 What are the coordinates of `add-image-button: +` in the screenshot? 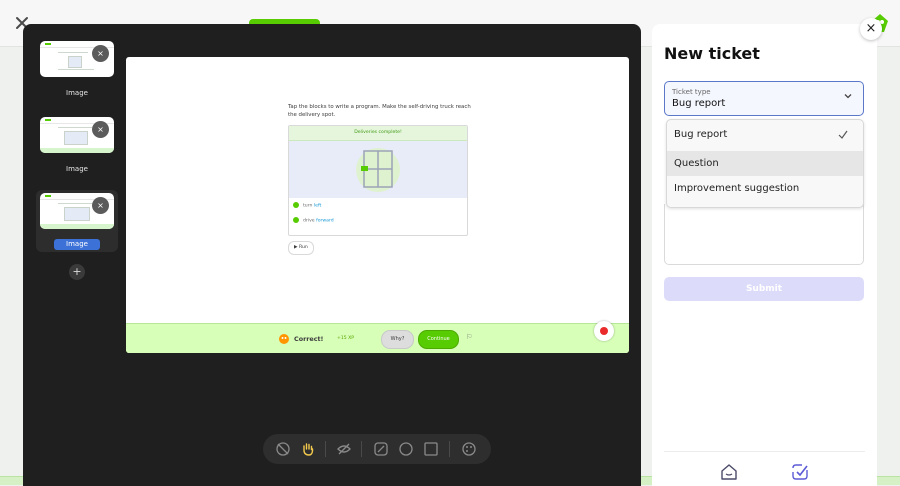 It's located at (77, 272).